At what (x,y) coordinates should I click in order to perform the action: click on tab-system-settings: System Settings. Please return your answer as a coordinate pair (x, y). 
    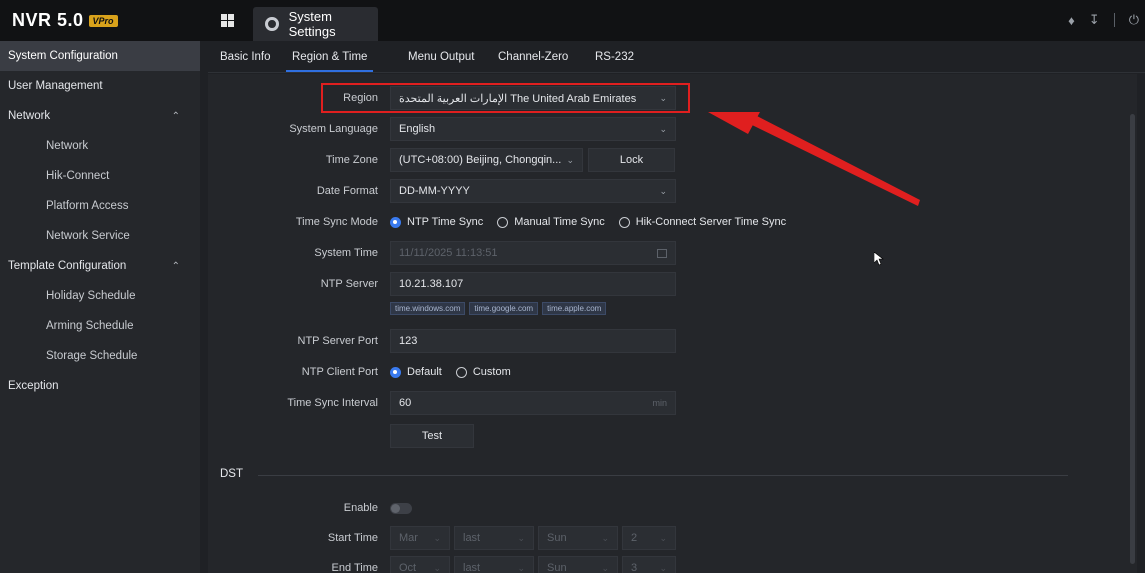
    Looking at the image, I should click on (315, 24).